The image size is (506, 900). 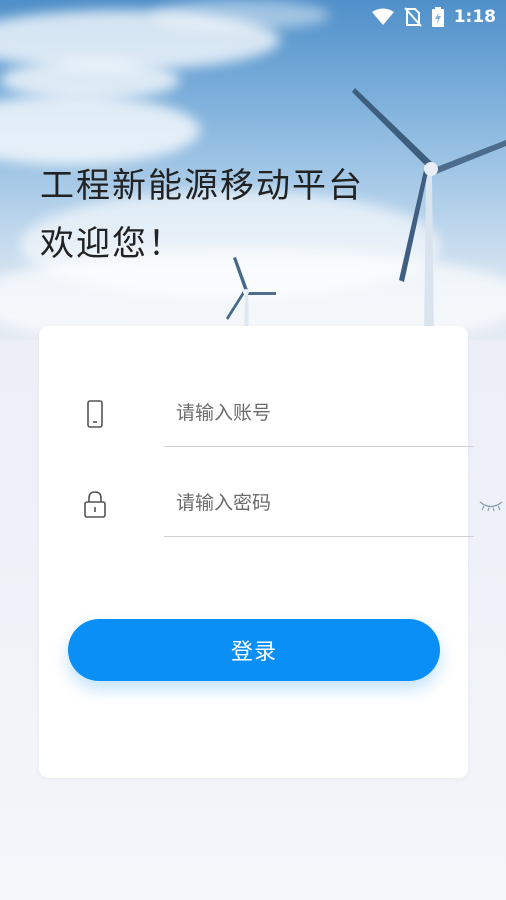 What do you see at coordinates (95, 505) in the screenshot?
I see `lock-icon` at bounding box center [95, 505].